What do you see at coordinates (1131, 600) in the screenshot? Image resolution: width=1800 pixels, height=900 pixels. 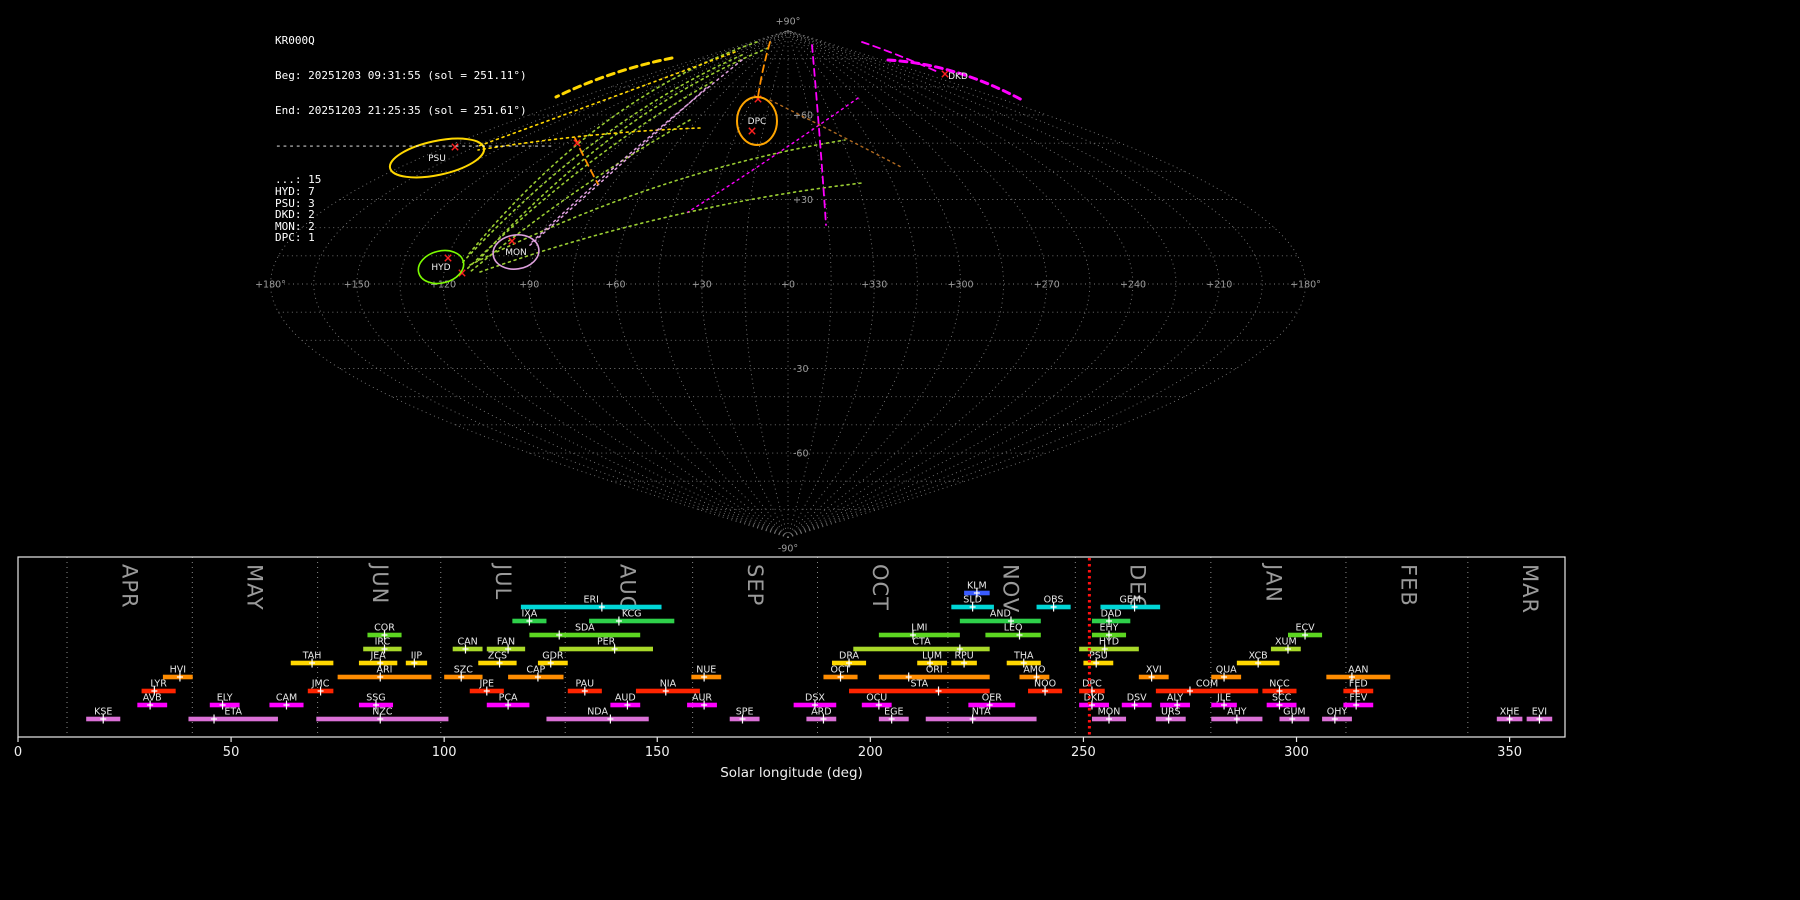 I see `shower-code-label-GEM: GEM` at bounding box center [1131, 600].